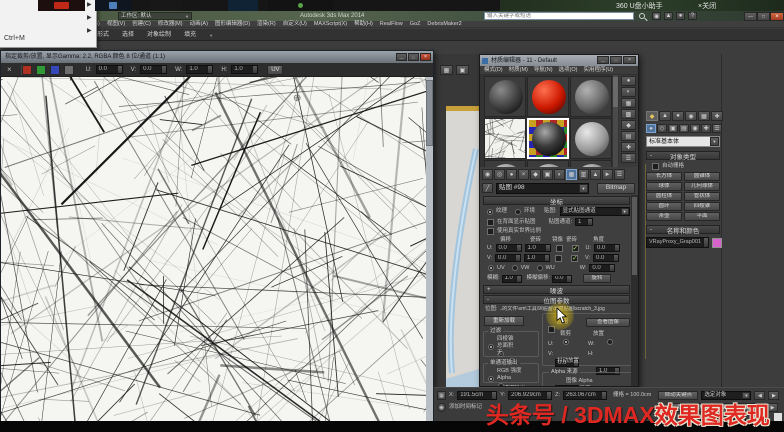 Image resolution: width=784 pixels, height=432 pixels. Describe the element at coordinates (634, 236) in the screenshot. I see `scrollbar-thumb` at that location.